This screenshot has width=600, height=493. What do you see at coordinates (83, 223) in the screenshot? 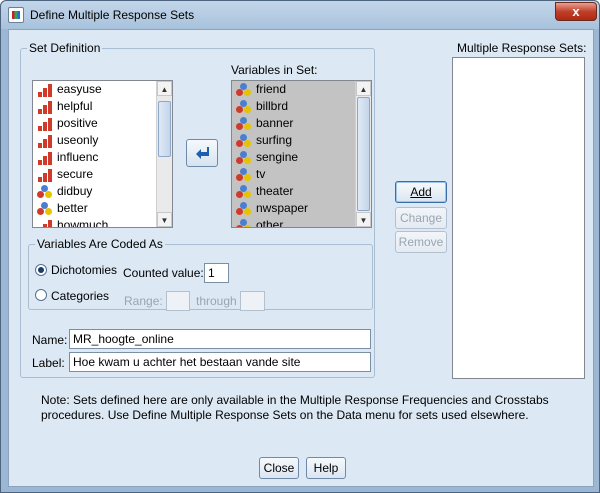
I see `variable-name: howmuch` at bounding box center [83, 223].